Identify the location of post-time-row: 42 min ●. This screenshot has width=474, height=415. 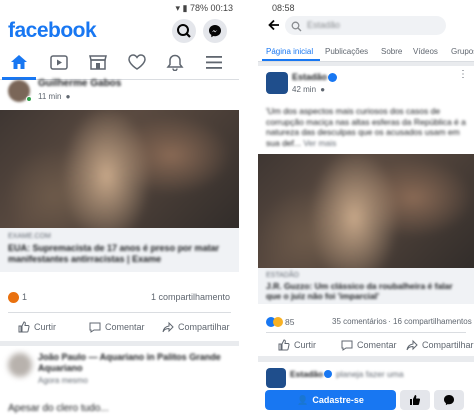
(308, 89).